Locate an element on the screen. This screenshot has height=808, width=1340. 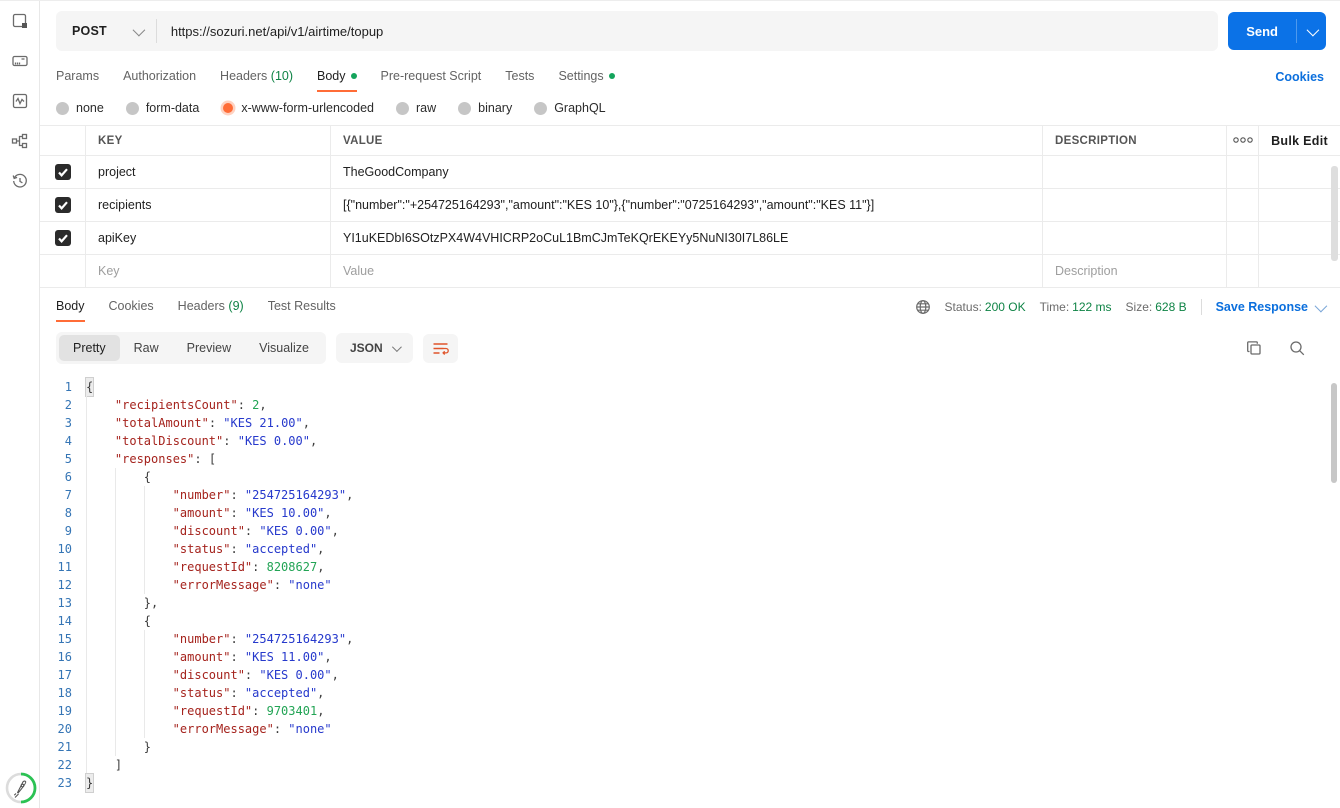
value-input: Value is located at coordinates (687, 271).